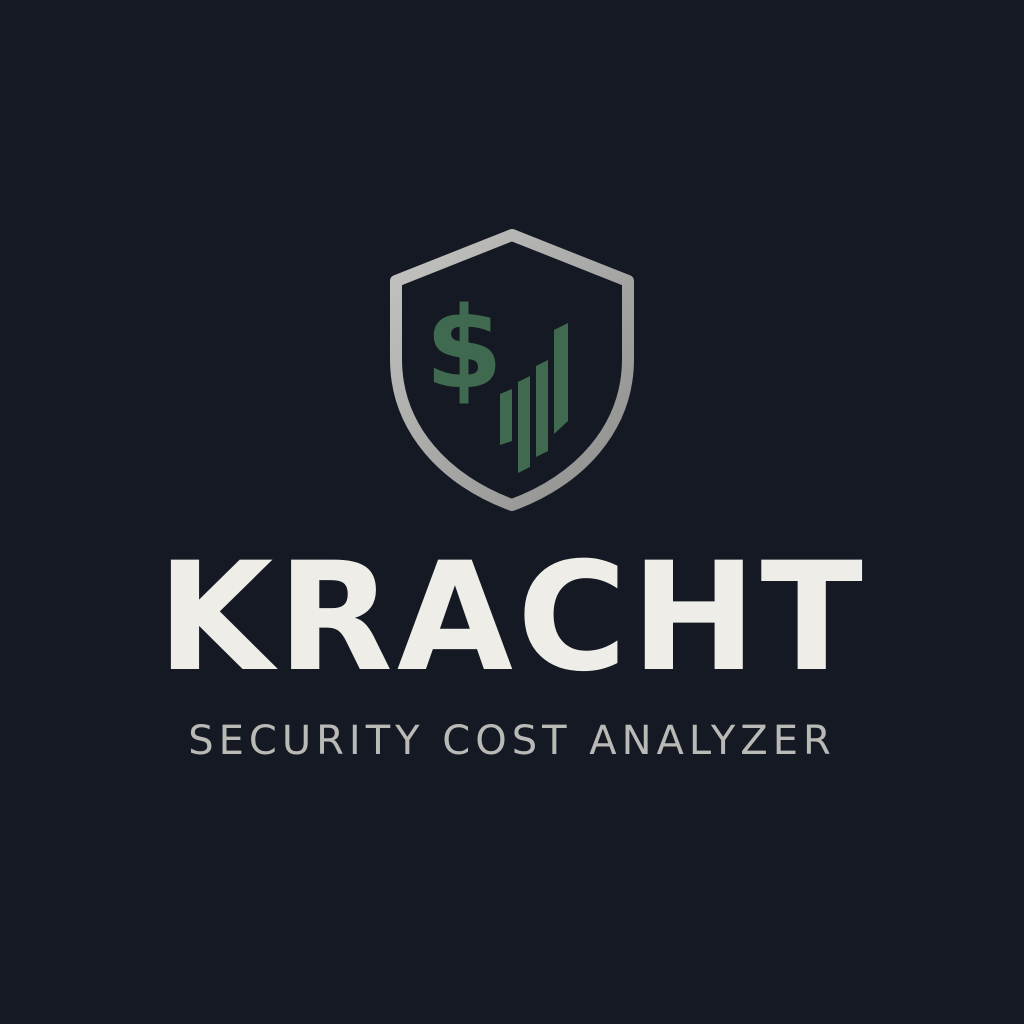  Describe the element at coordinates (534, 398) in the screenshot. I see `rising-bar-chart-icon` at that location.